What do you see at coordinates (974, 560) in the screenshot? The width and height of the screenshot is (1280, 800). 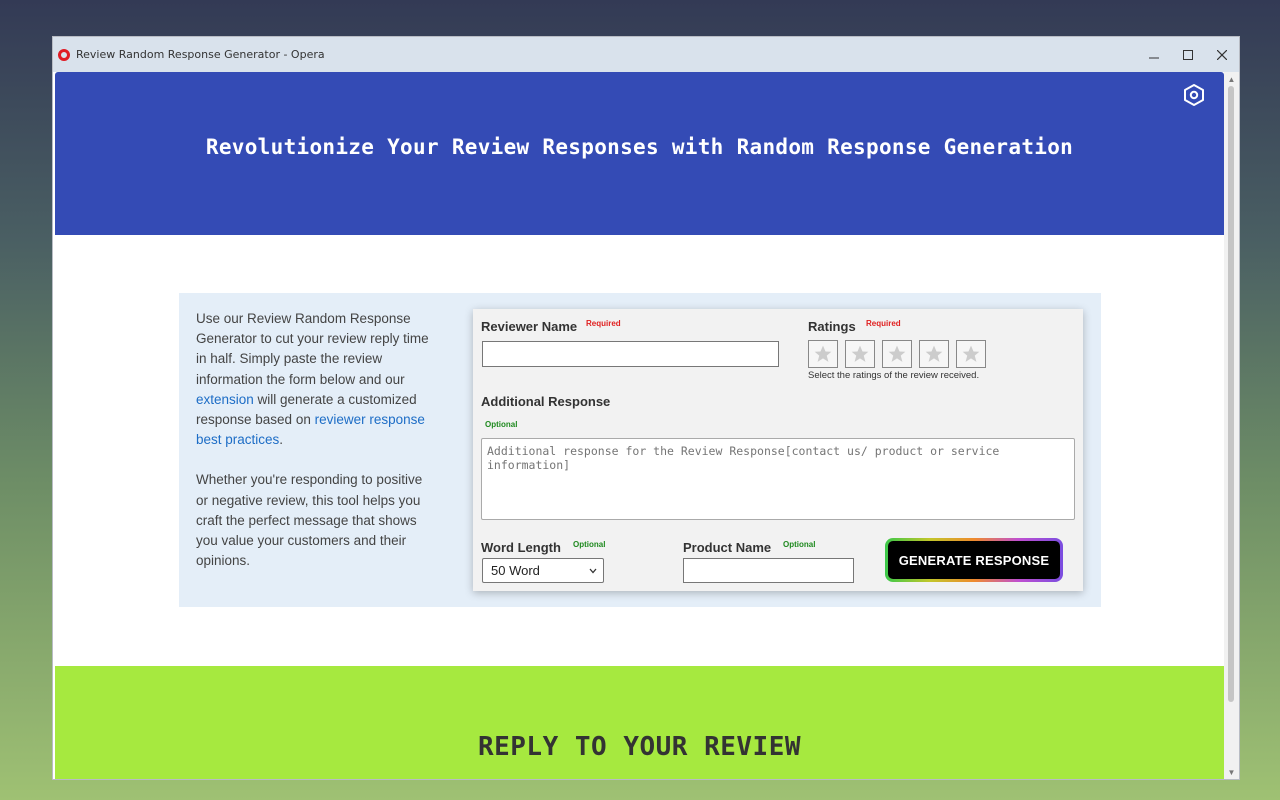 I see `generate-response-button: GENERATE RESPONSE` at bounding box center [974, 560].